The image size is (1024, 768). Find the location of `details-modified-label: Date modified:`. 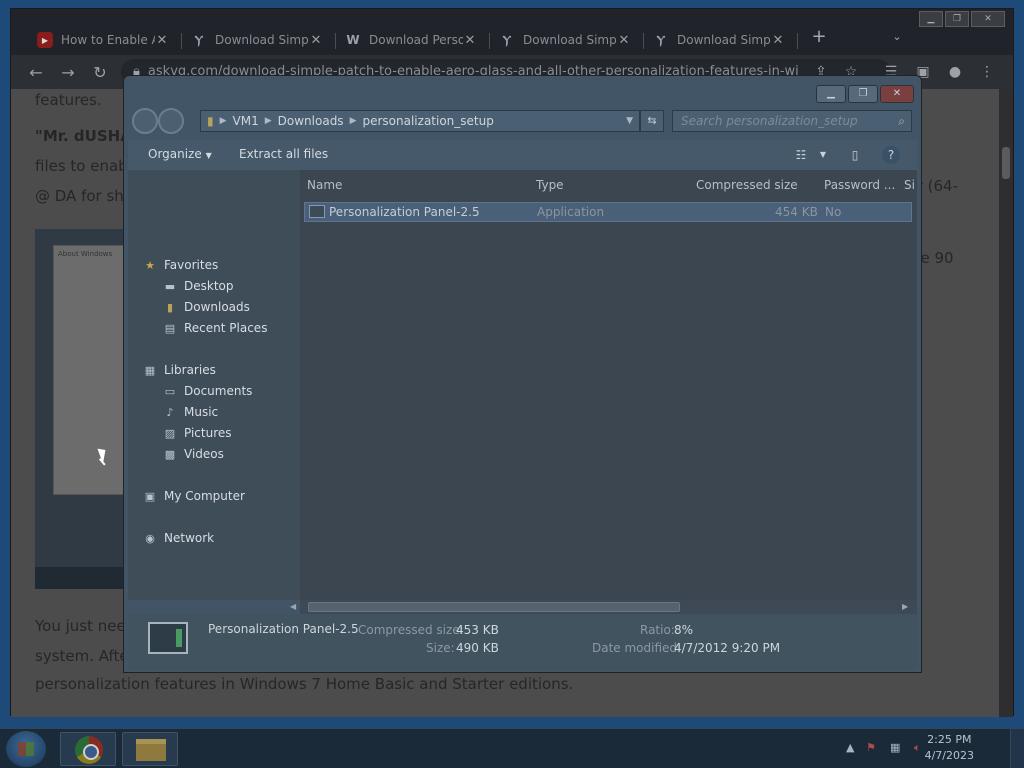

details-modified-label: Date modified: is located at coordinates (637, 648).